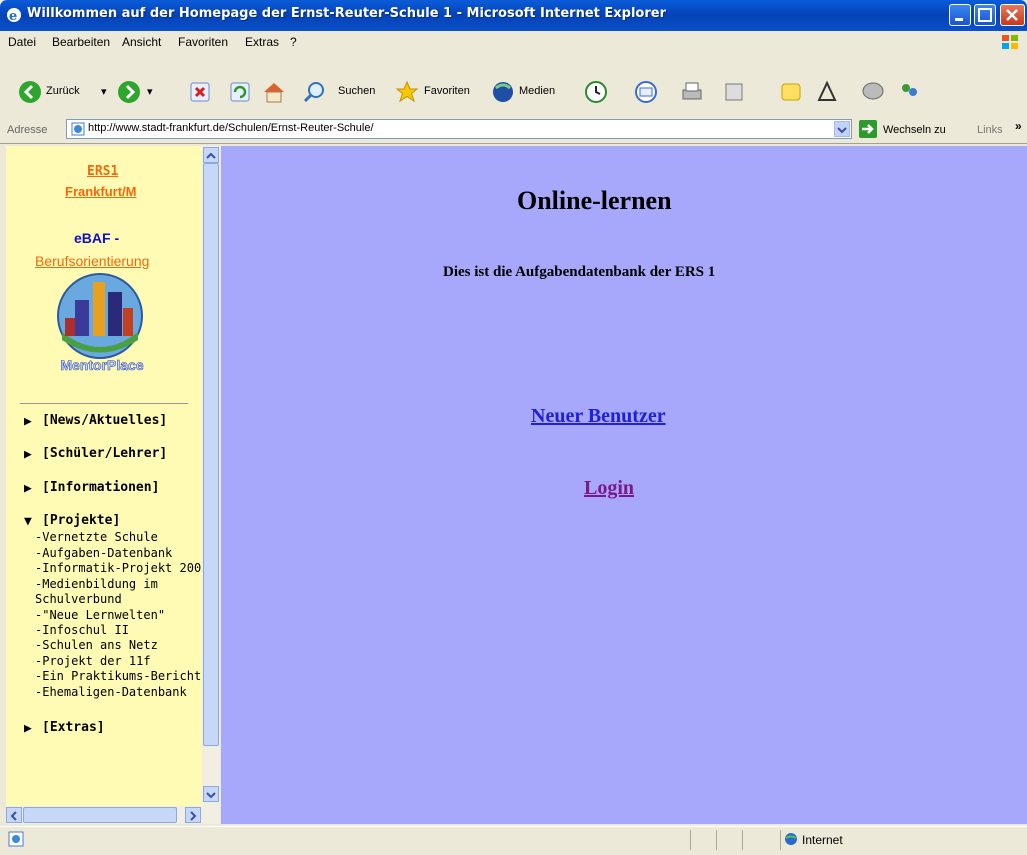  What do you see at coordinates (960, 15) in the screenshot?
I see `minimize-button` at bounding box center [960, 15].